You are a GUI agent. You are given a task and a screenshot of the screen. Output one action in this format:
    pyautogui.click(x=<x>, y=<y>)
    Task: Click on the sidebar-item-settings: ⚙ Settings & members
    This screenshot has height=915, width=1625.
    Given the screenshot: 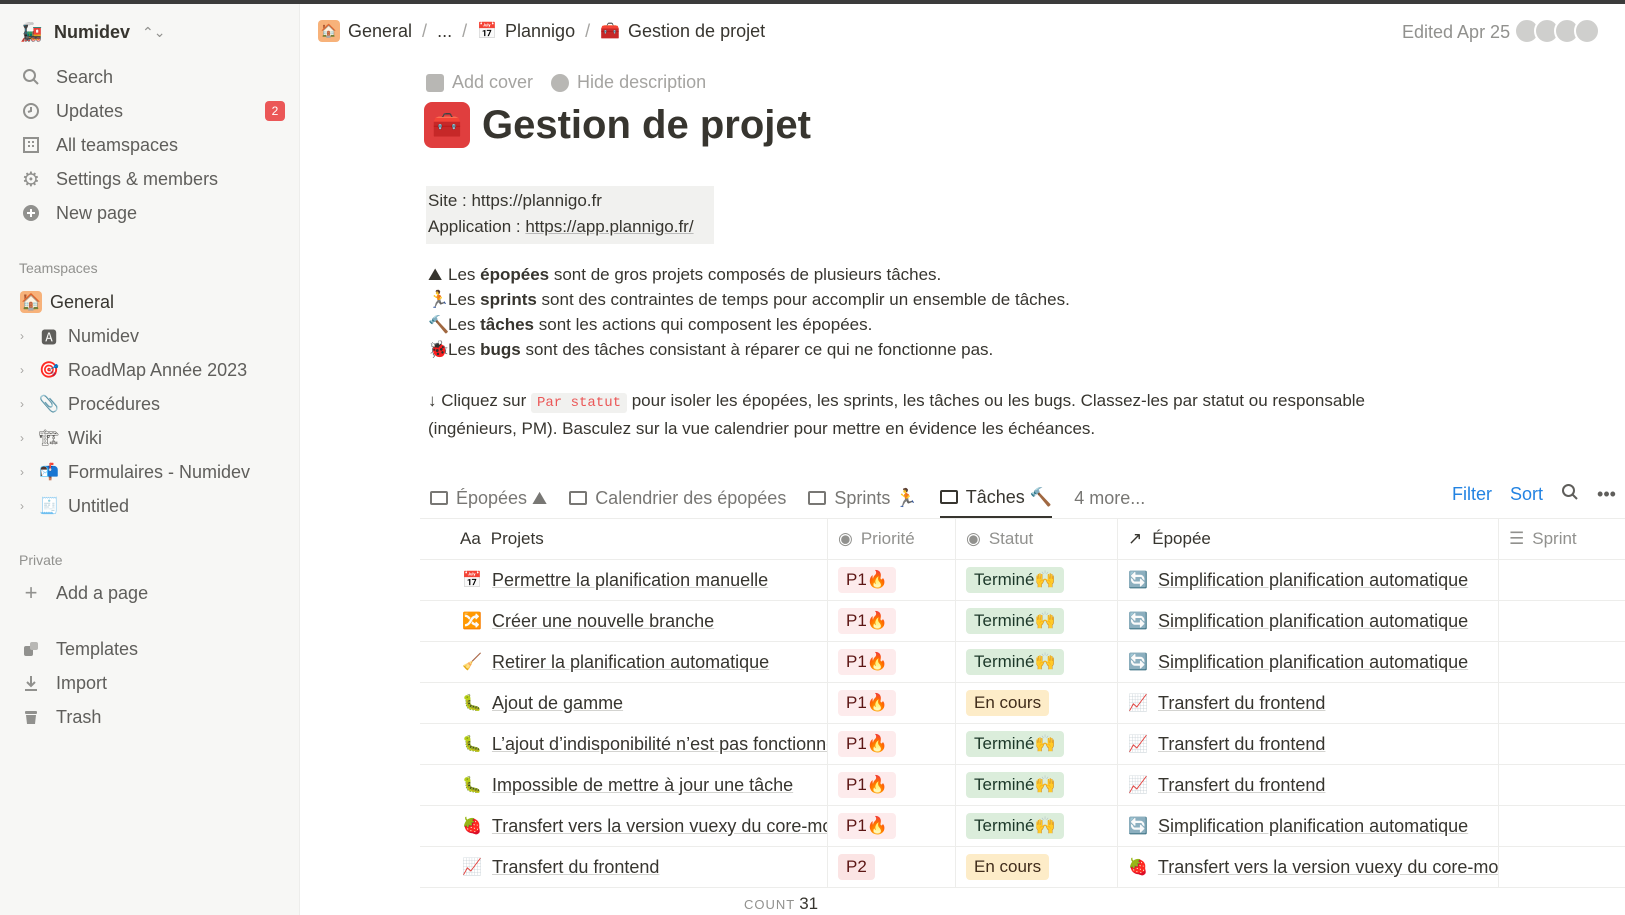 What is the action you would take?
    pyautogui.click(x=152, y=179)
    